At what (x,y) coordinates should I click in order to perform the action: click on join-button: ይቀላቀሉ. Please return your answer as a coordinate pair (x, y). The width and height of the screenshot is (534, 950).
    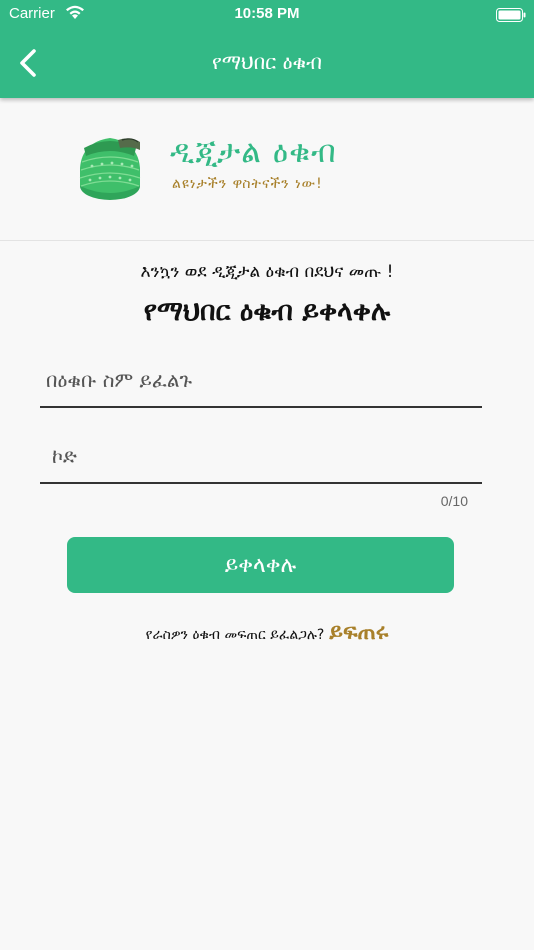
    Looking at the image, I should click on (260, 565).